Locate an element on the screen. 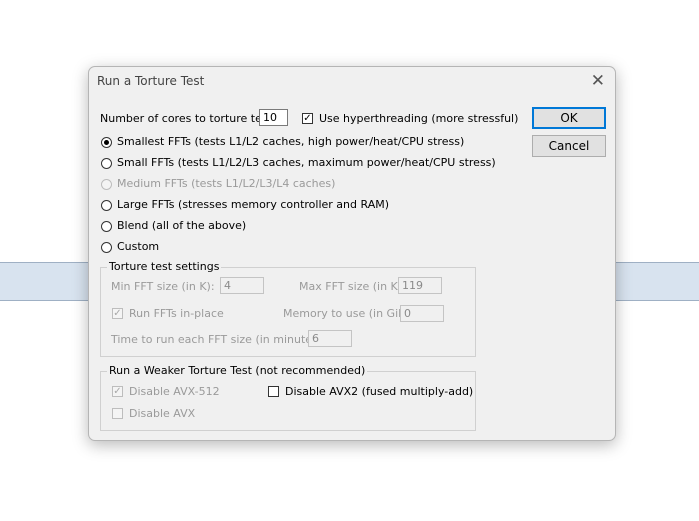 Image resolution: width=699 pixels, height=521 pixels. run-inplace-label: Run FFTs in-place is located at coordinates (176, 313).